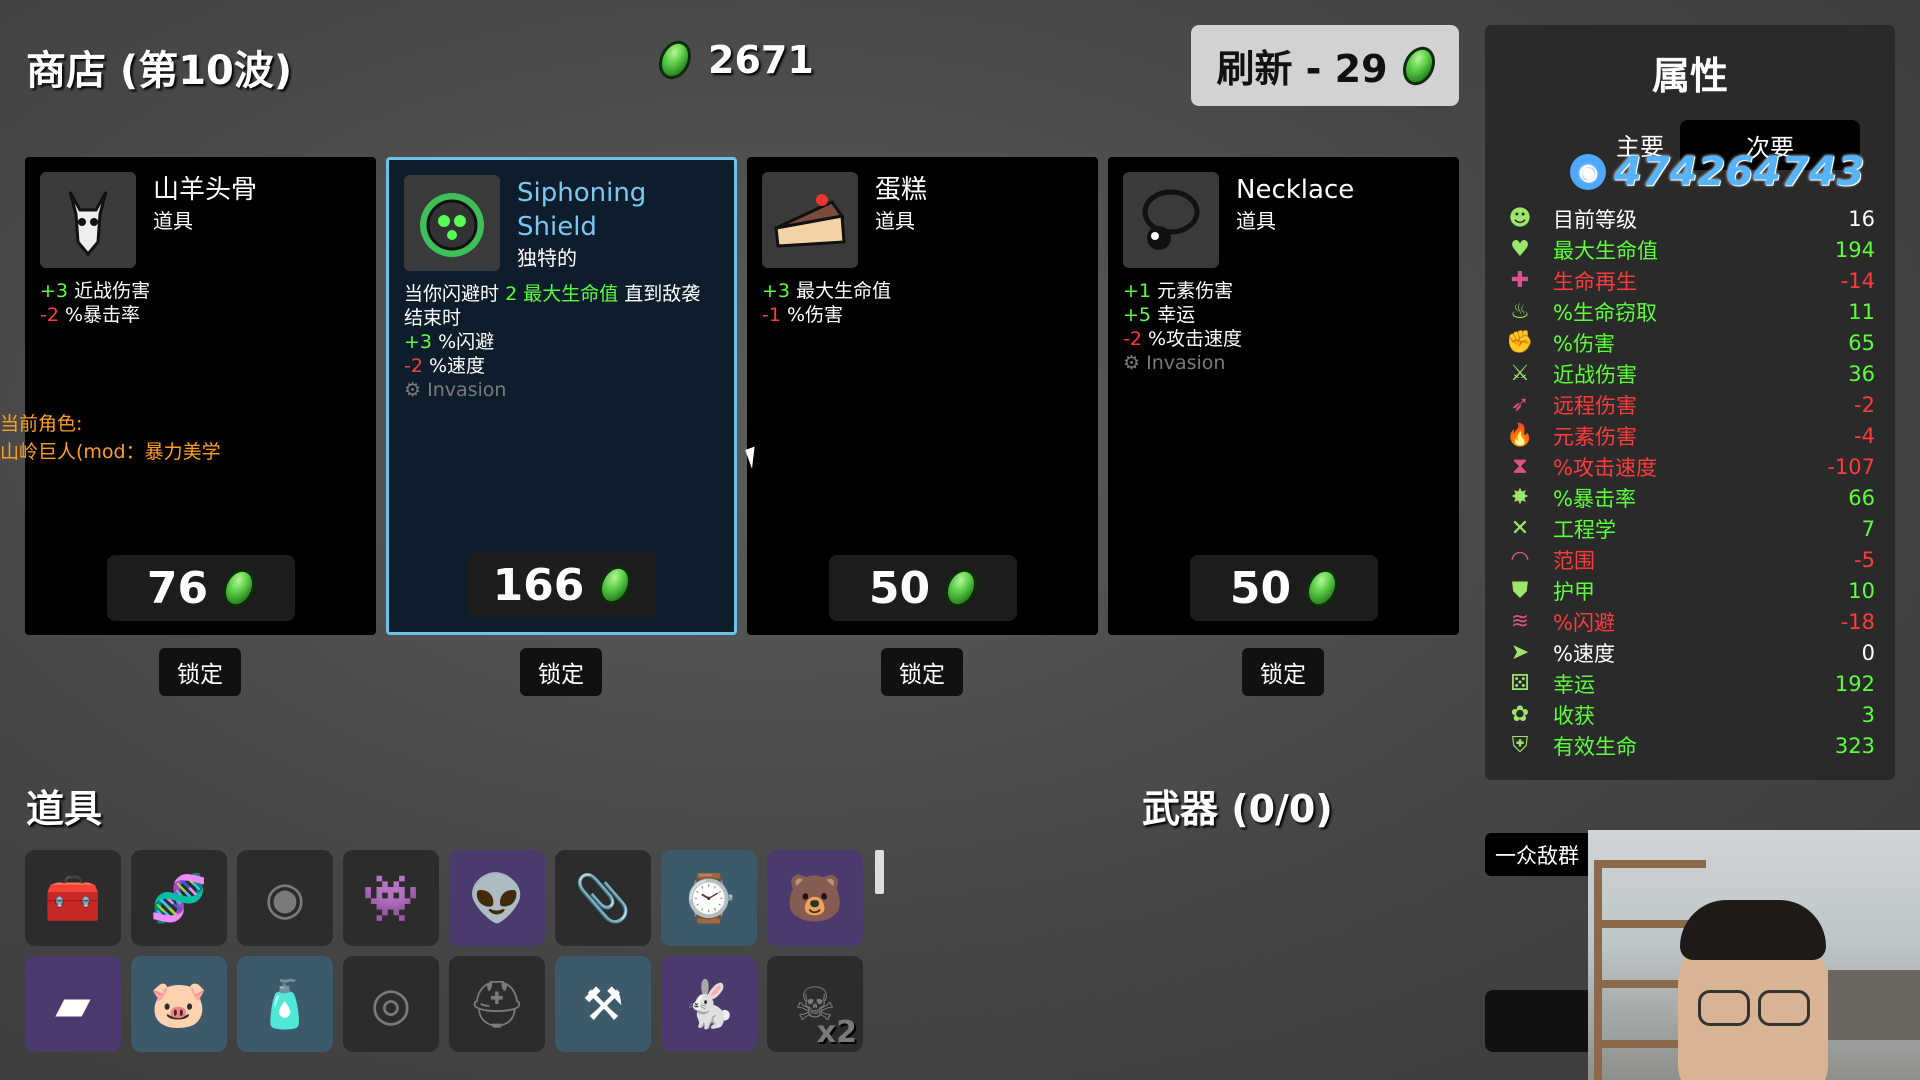  What do you see at coordinates (1690, 590) in the screenshot?
I see `stat-row: ⛊ 护甲 10` at bounding box center [1690, 590].